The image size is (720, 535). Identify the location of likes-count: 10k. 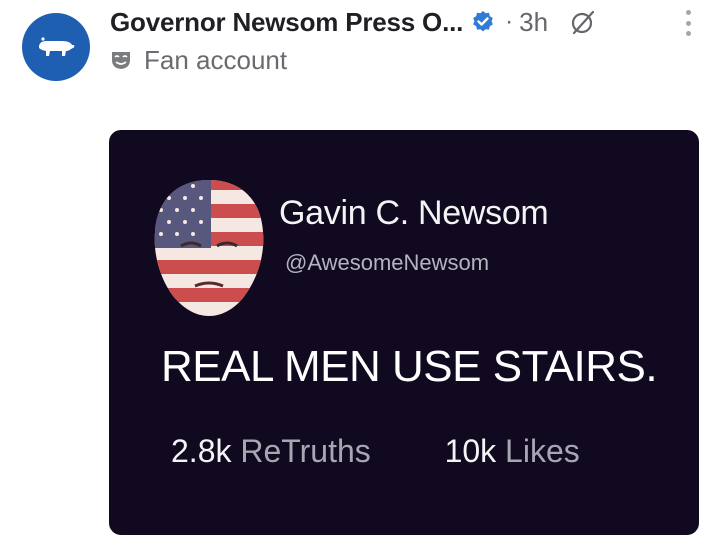
(470, 451).